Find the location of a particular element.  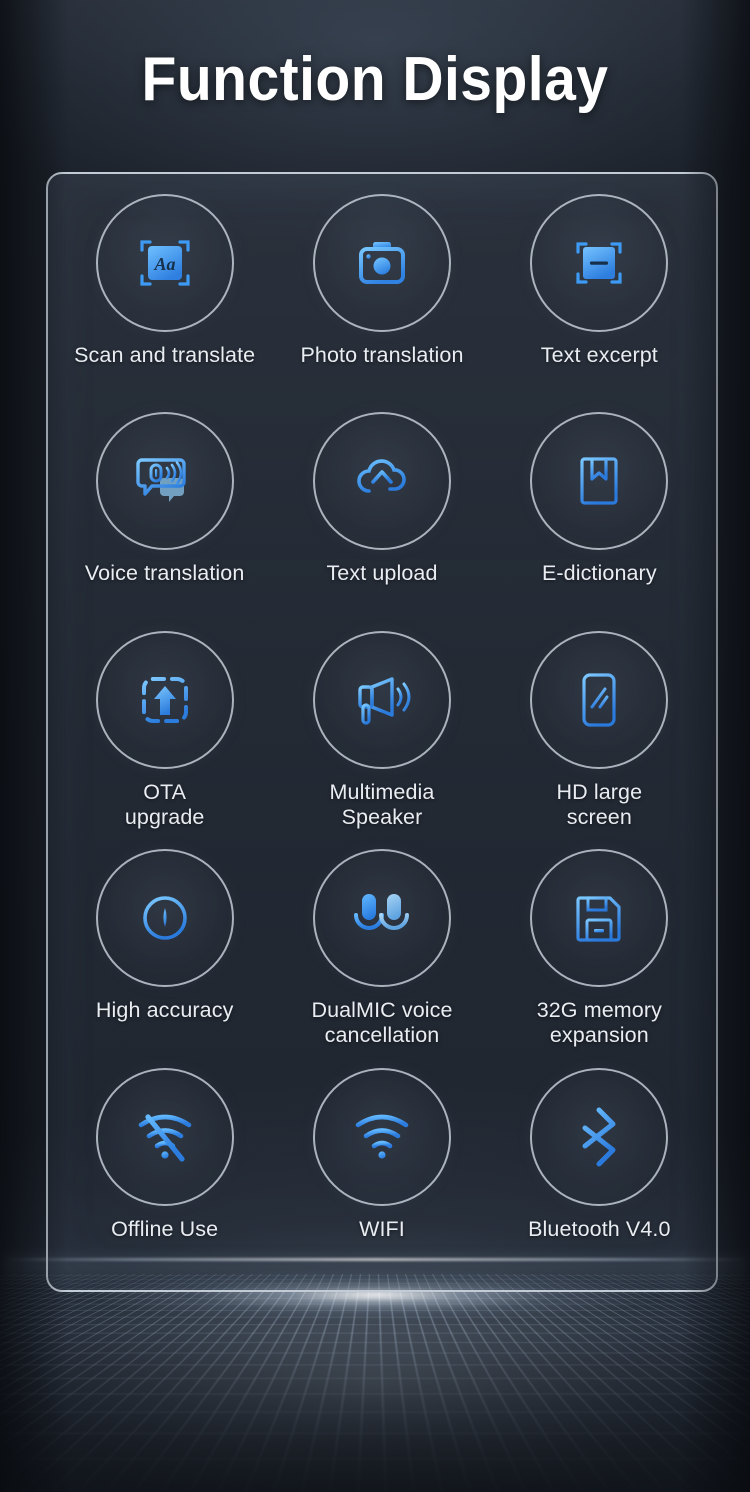

feature-label: High accuracy is located at coordinates (165, 1010).